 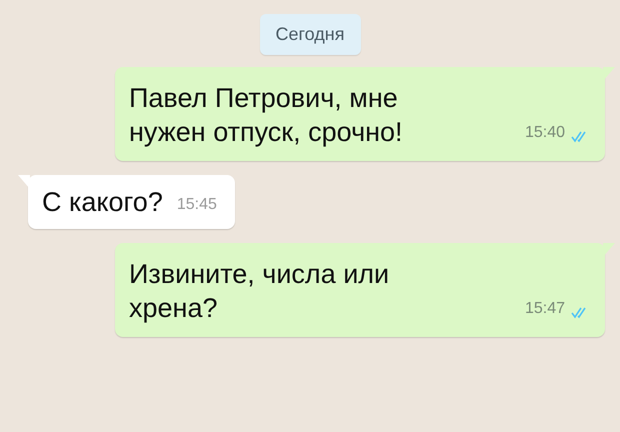 What do you see at coordinates (259, 291) in the screenshot?
I see `message-text: Извините, числа или хрена?` at bounding box center [259, 291].